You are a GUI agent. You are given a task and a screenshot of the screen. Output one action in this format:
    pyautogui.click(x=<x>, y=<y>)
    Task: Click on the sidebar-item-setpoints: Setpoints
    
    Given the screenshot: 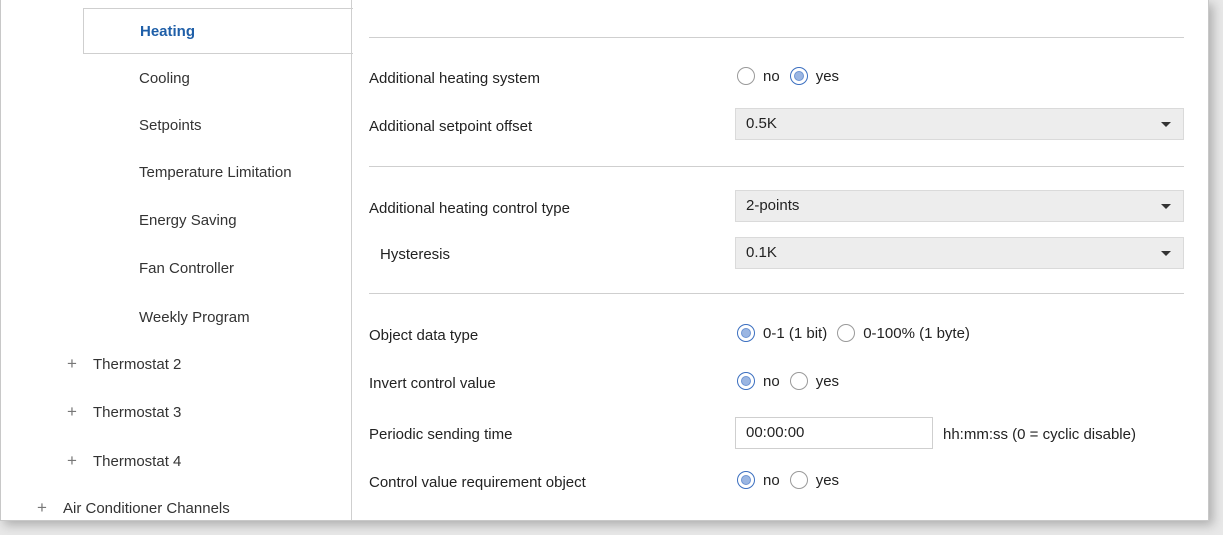 What is the action you would take?
    pyautogui.click(x=170, y=126)
    